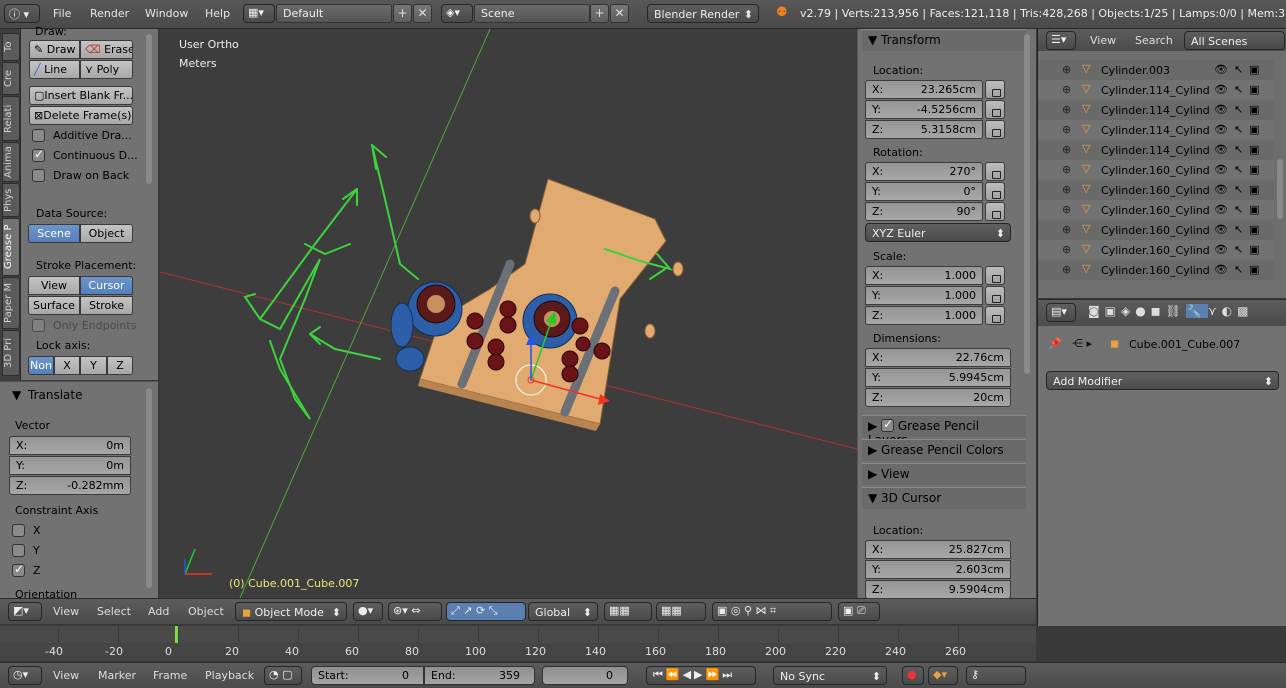  Describe the element at coordinates (701, 675) in the screenshot. I see `playback-controls: ⏮⏪◀▶⏩⏭` at that location.